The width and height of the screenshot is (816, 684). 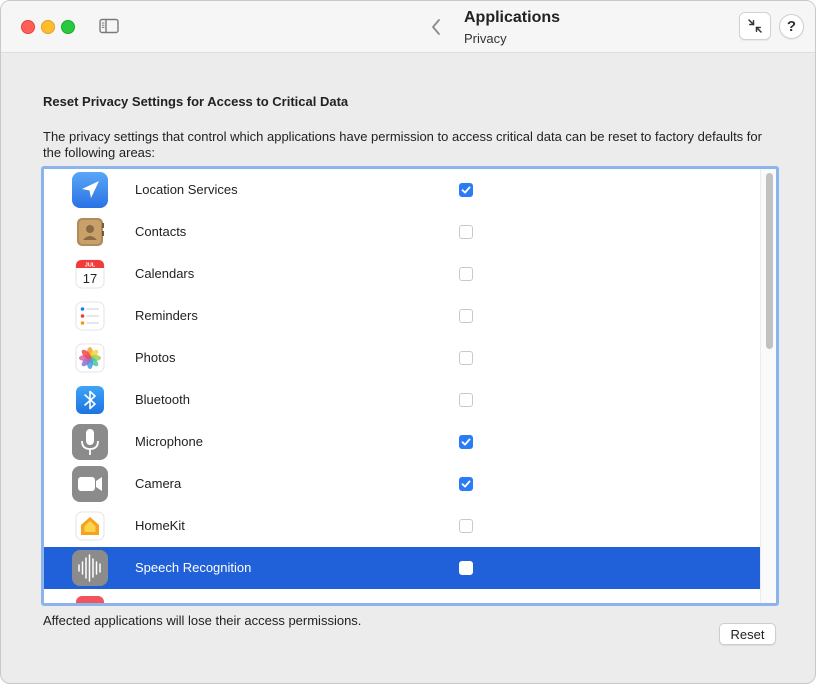 What do you see at coordinates (466, 526) in the screenshot?
I see `homekit-checkbox` at bounding box center [466, 526].